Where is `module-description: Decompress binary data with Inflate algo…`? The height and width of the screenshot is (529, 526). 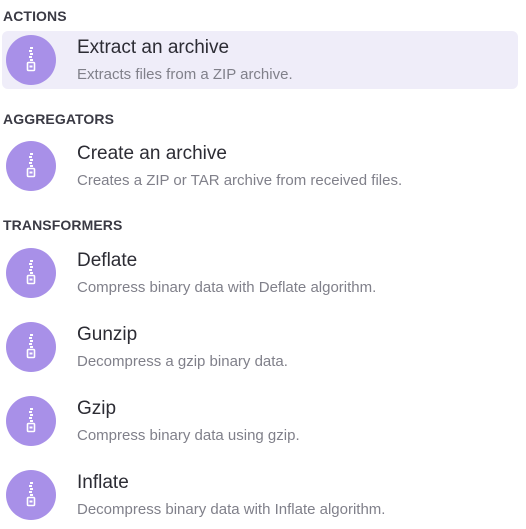 module-description: Decompress binary data with Inflate algo… is located at coordinates (231, 509).